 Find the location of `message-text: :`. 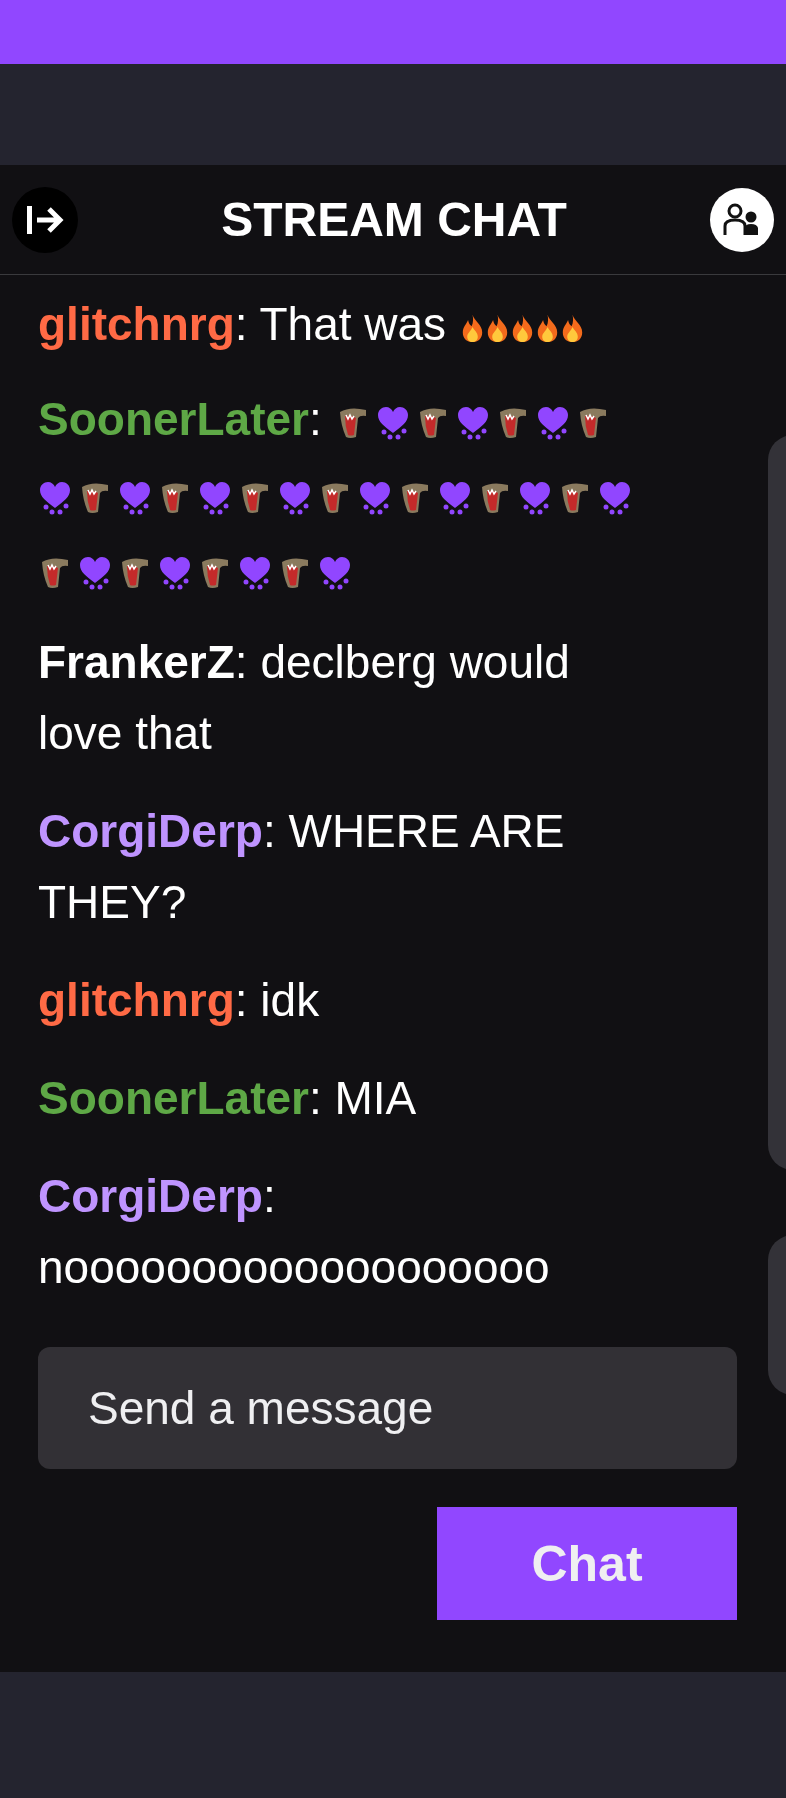

message-text: : is located at coordinates (315, 419).